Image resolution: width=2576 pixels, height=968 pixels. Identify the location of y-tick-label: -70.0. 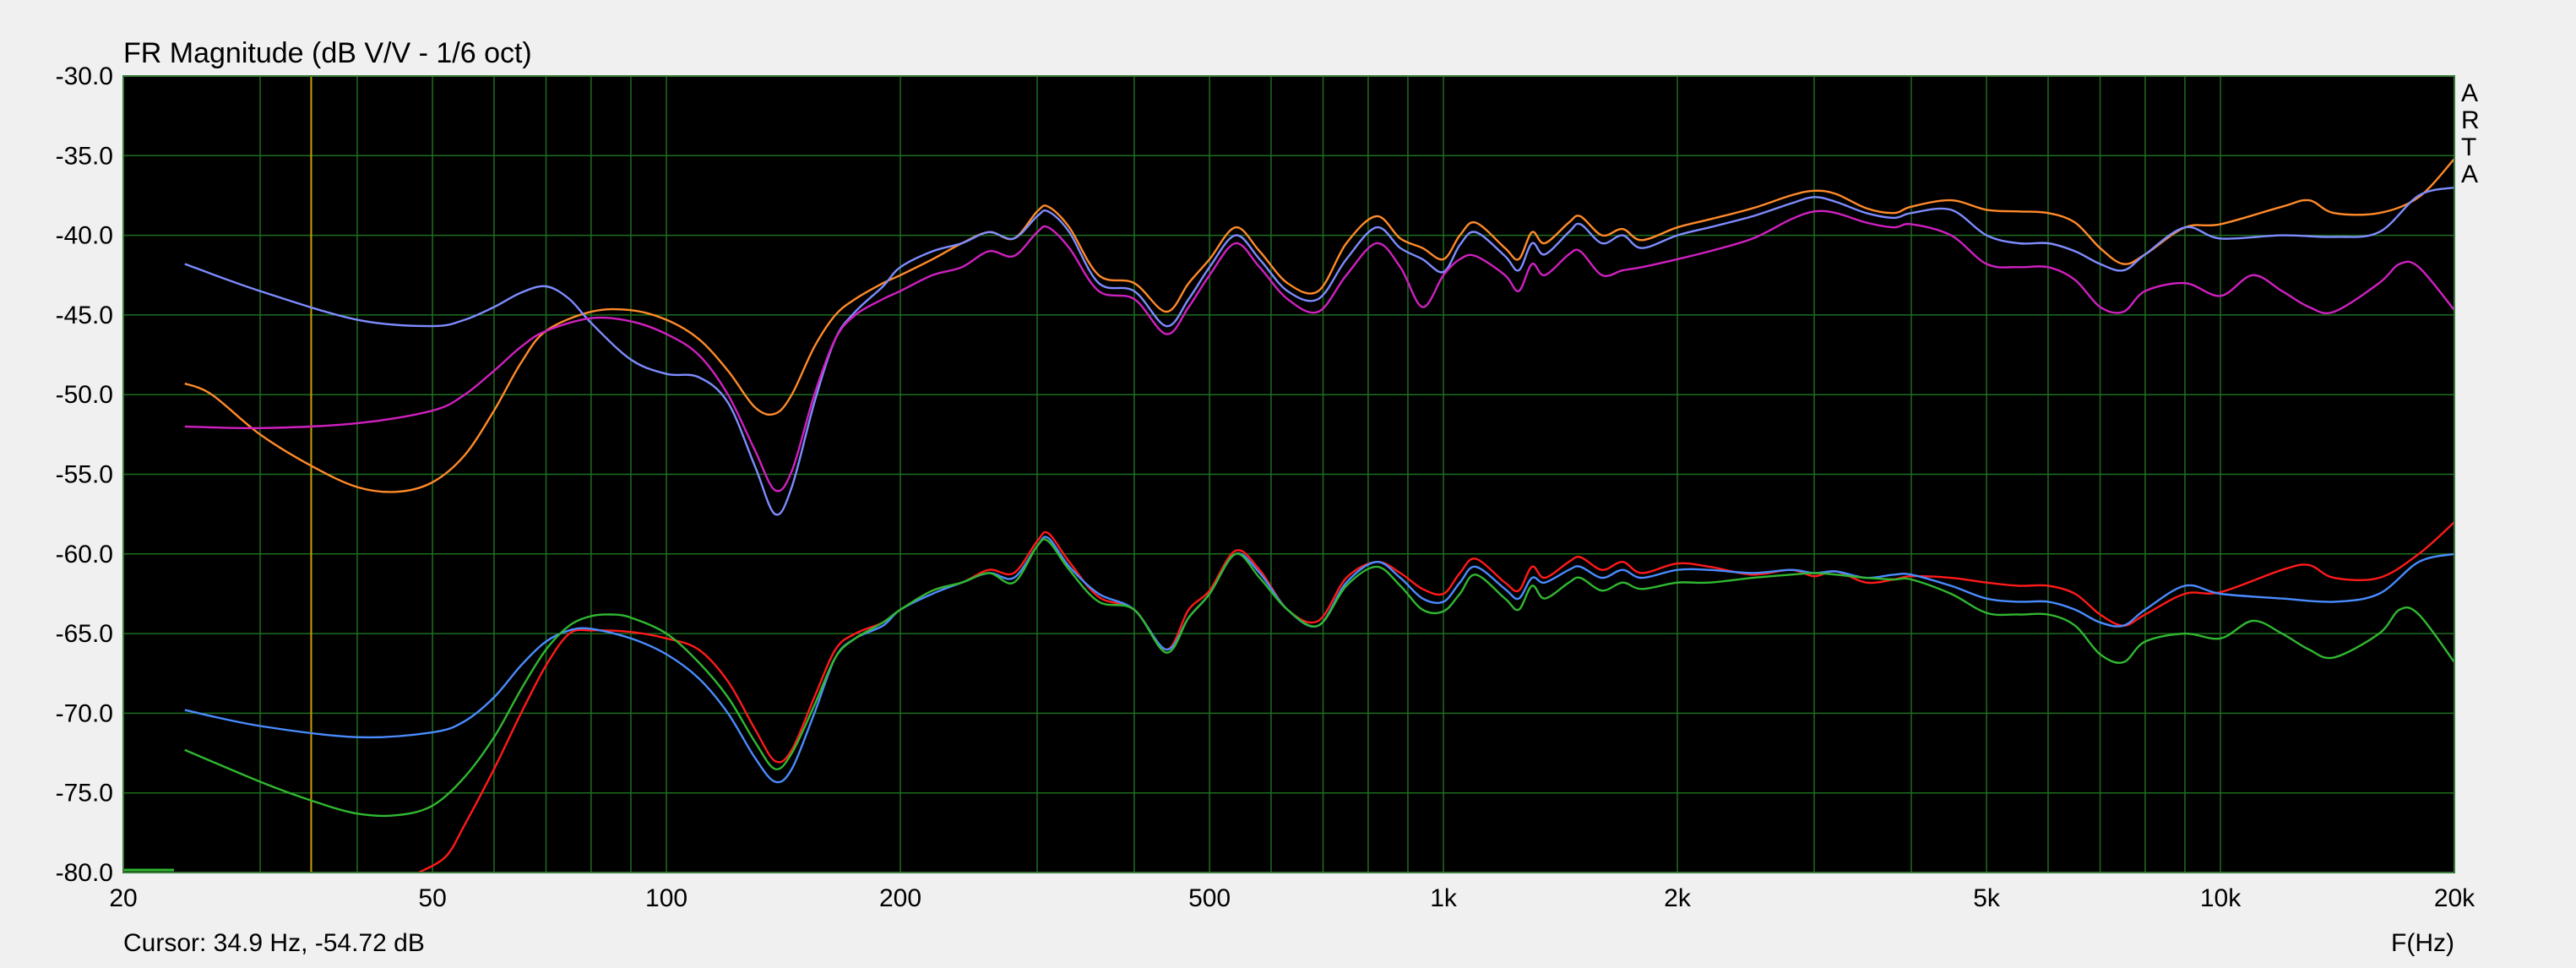
(84, 713).